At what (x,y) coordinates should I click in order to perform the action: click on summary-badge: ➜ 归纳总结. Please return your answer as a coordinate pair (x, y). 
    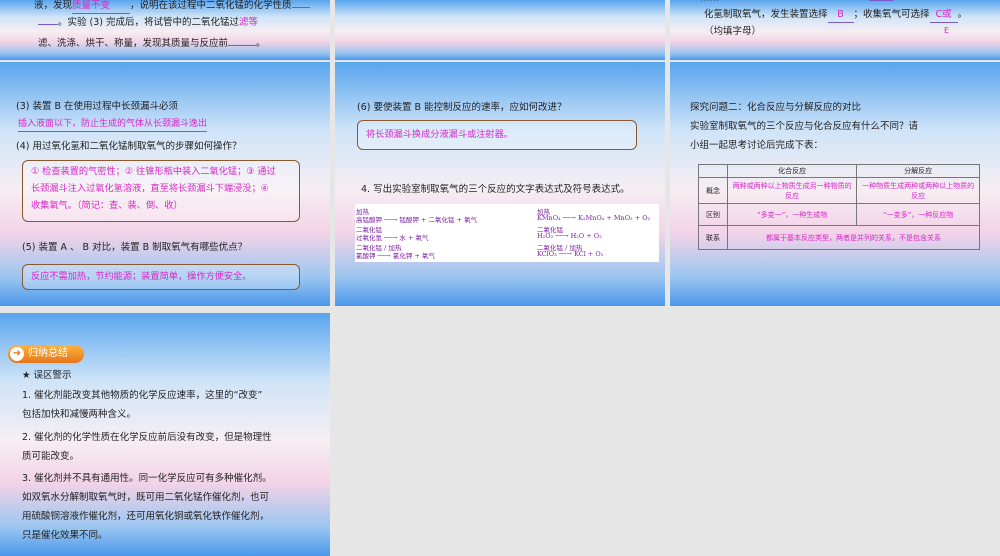
    Looking at the image, I should click on (46, 354).